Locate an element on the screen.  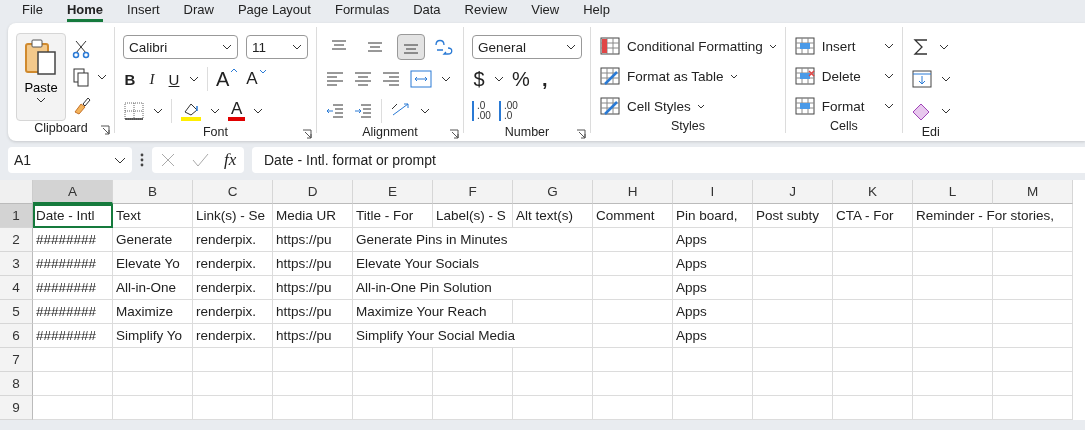
font-color-button: A is located at coordinates (237, 111).